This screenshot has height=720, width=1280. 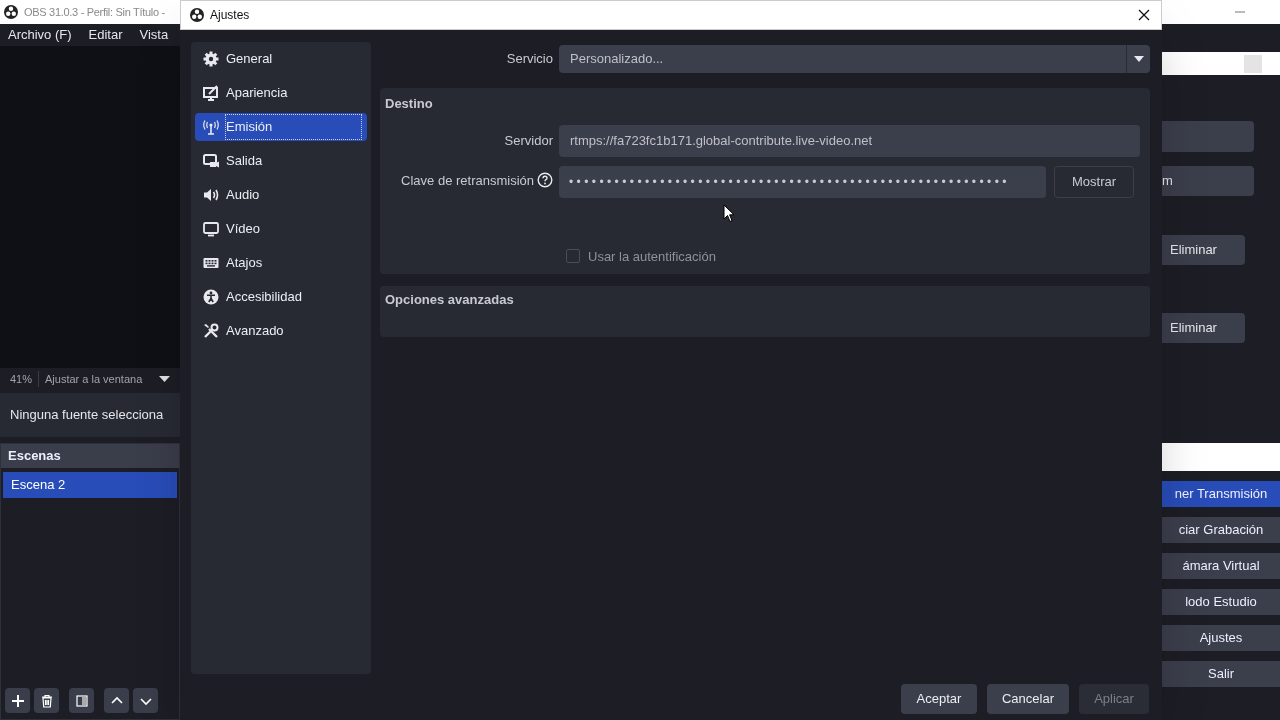 I want to click on sidebar-label: Accesibilidad, so click(x=264, y=297).